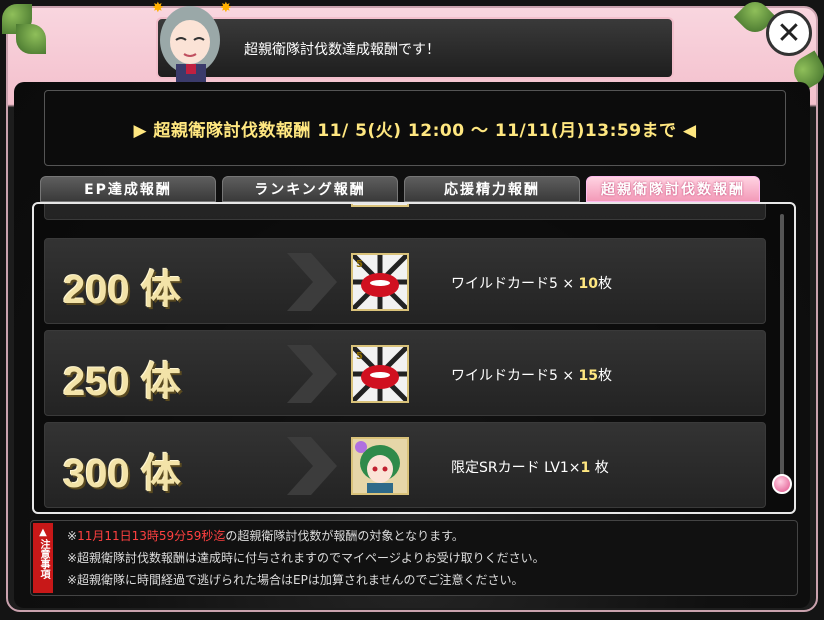  What do you see at coordinates (43, 532) in the screenshot?
I see `warning-icon: ▲` at bounding box center [43, 532].